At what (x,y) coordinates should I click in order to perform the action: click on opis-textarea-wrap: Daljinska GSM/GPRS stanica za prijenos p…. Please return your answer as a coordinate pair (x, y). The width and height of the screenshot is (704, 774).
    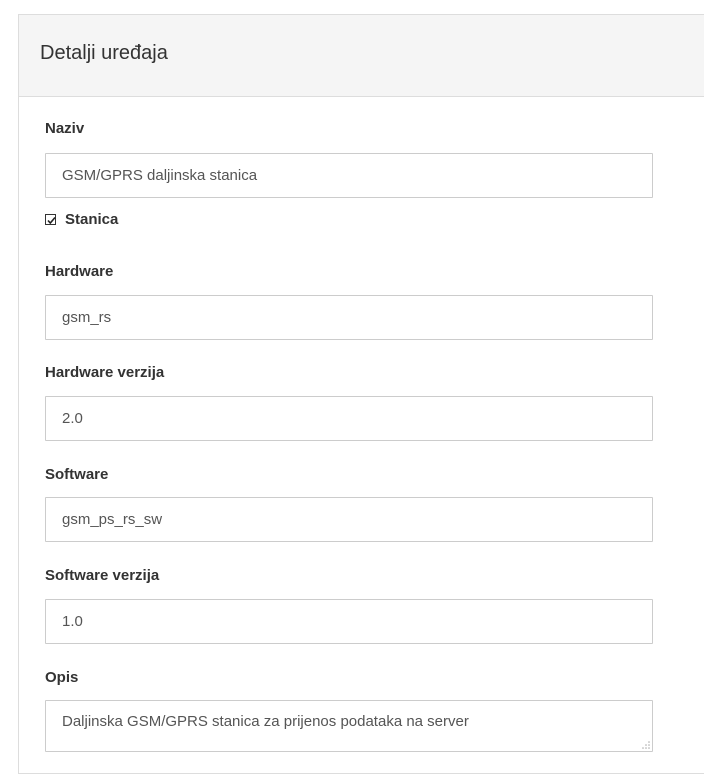
    Looking at the image, I should click on (349, 726).